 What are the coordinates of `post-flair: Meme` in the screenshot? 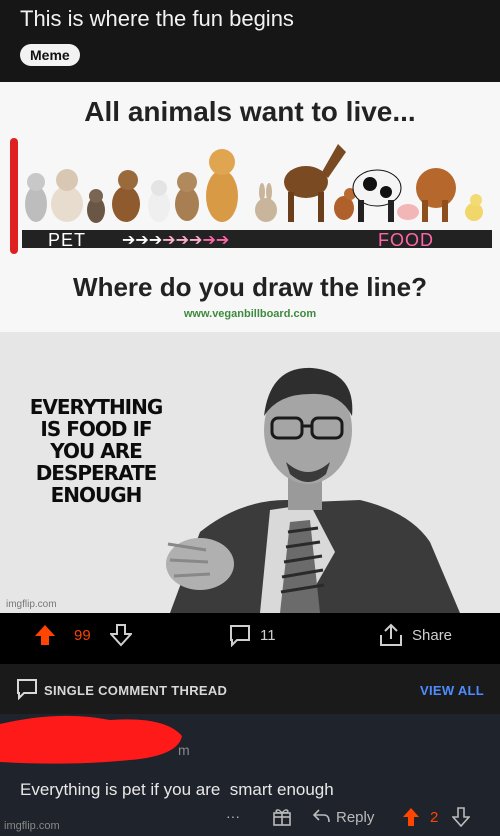 It's located at (50, 55).